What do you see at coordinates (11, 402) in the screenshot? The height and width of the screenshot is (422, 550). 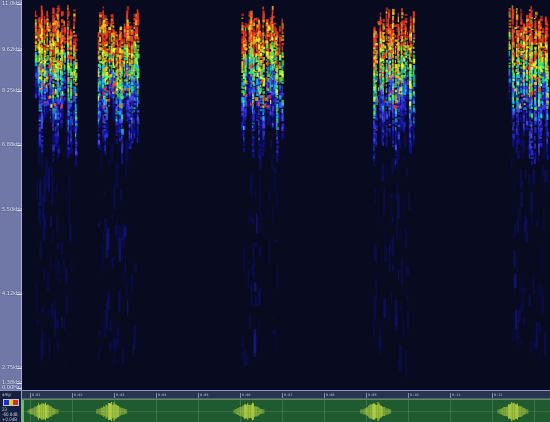 I see `color-palette-button` at bounding box center [11, 402].